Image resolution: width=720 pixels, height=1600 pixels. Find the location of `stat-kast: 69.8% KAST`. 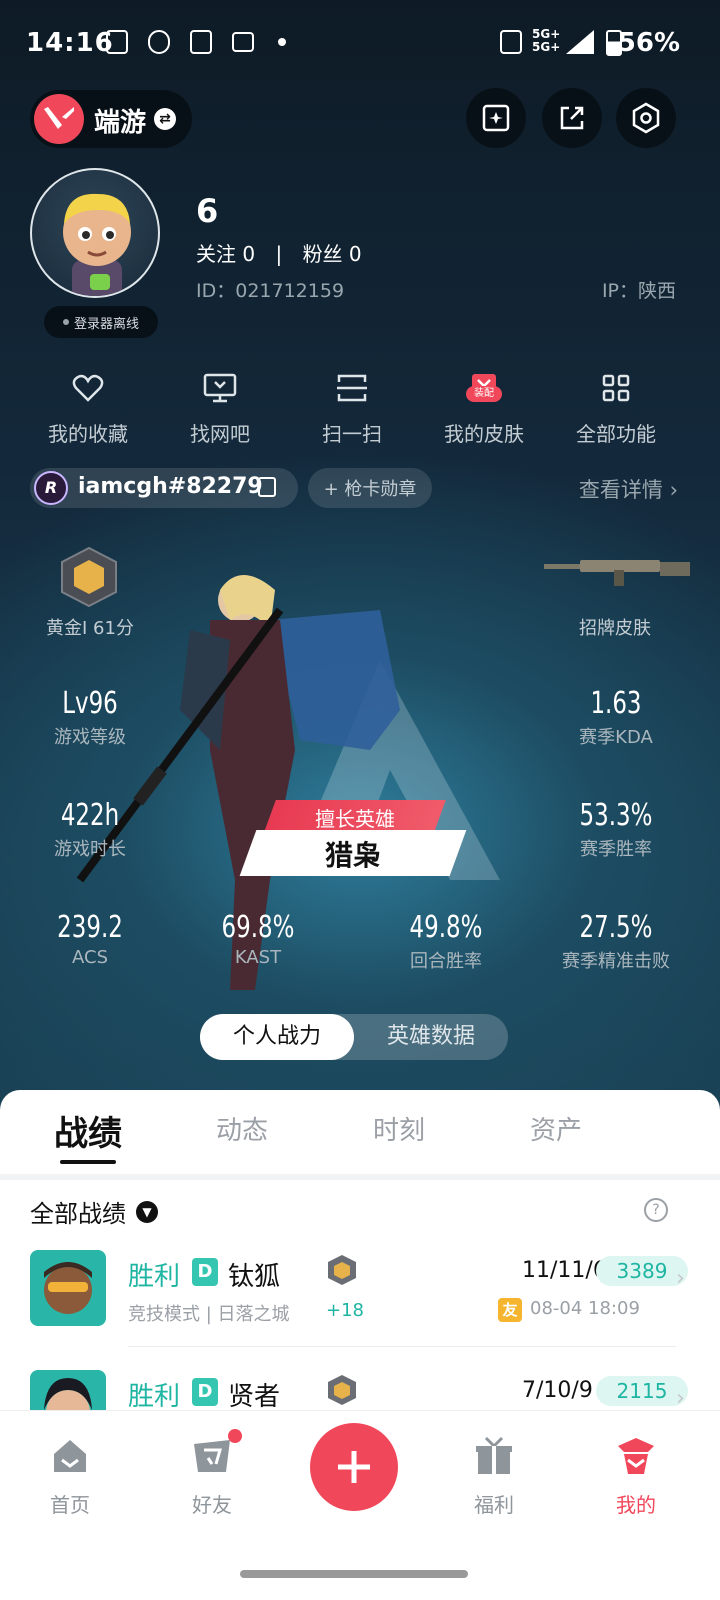

stat-kast: 69.8% KAST is located at coordinates (258, 939).